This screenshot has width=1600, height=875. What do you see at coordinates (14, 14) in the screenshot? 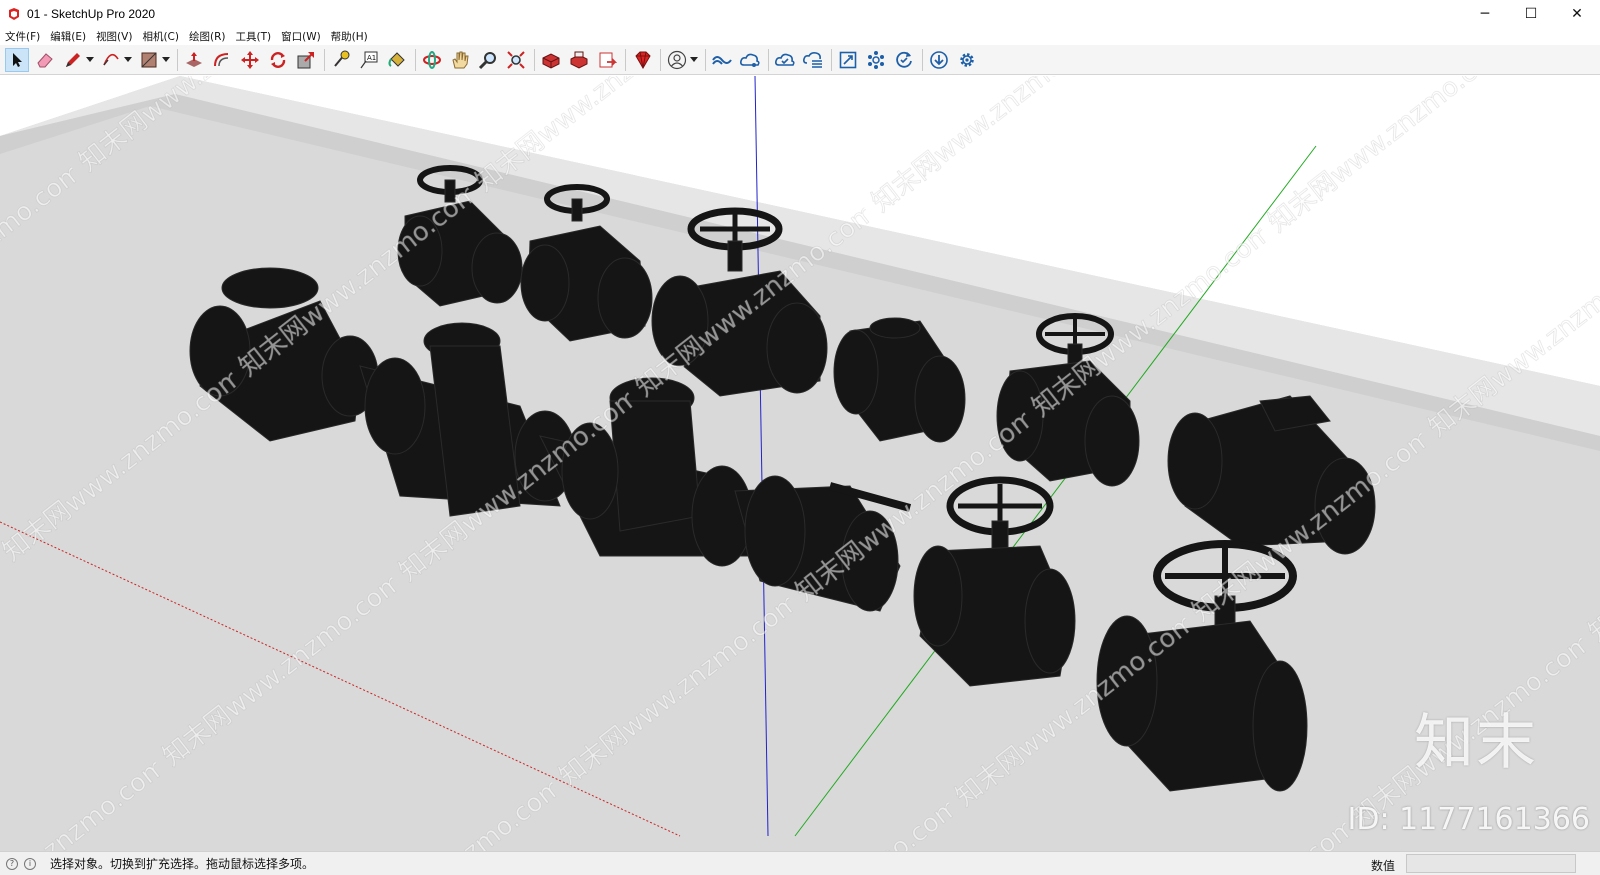
I see `sketchup-logo-icon` at bounding box center [14, 14].